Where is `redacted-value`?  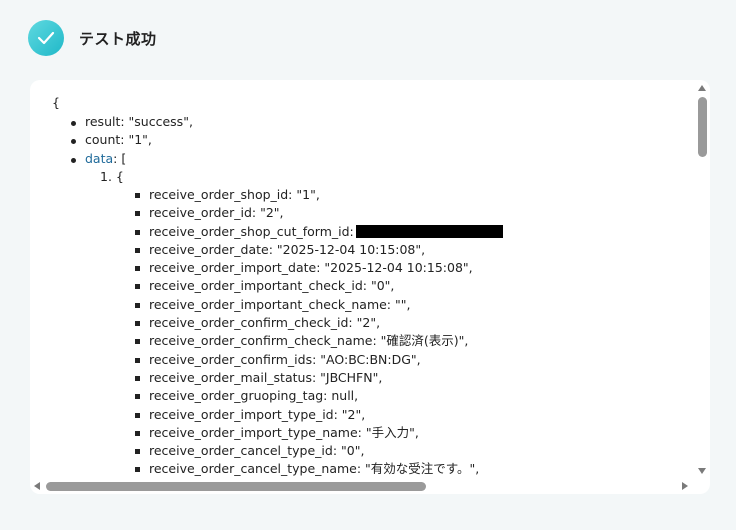 redacted-value is located at coordinates (429, 231).